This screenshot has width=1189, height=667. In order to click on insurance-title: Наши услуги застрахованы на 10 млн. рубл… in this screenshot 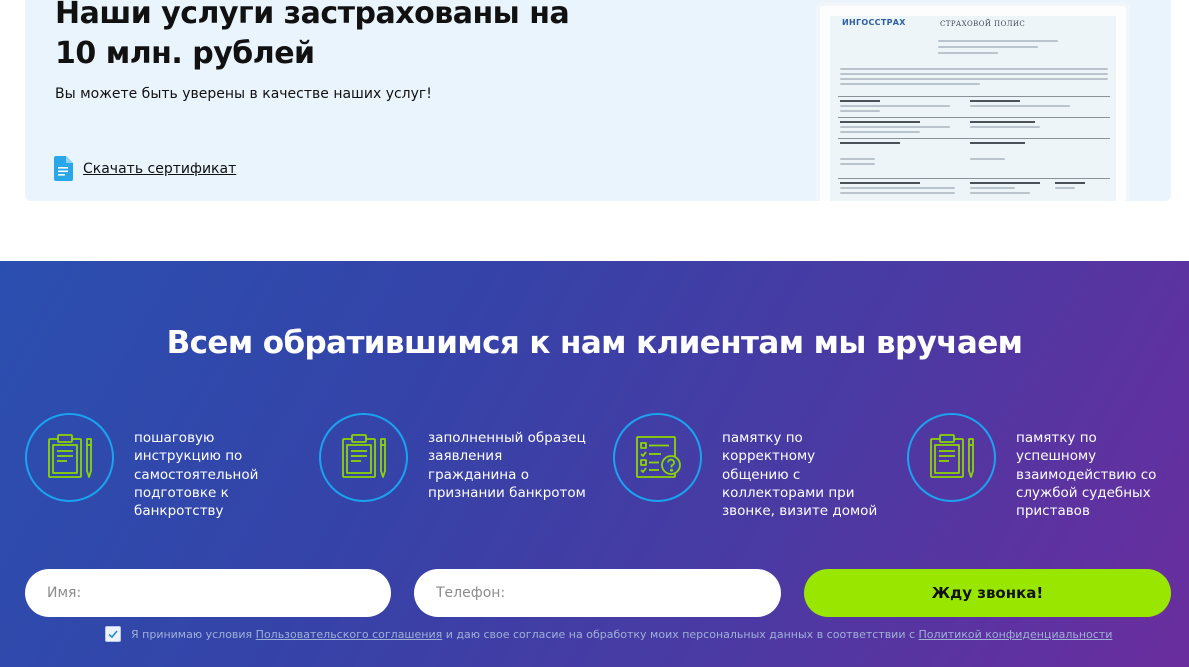, I will do `click(312, 35)`.